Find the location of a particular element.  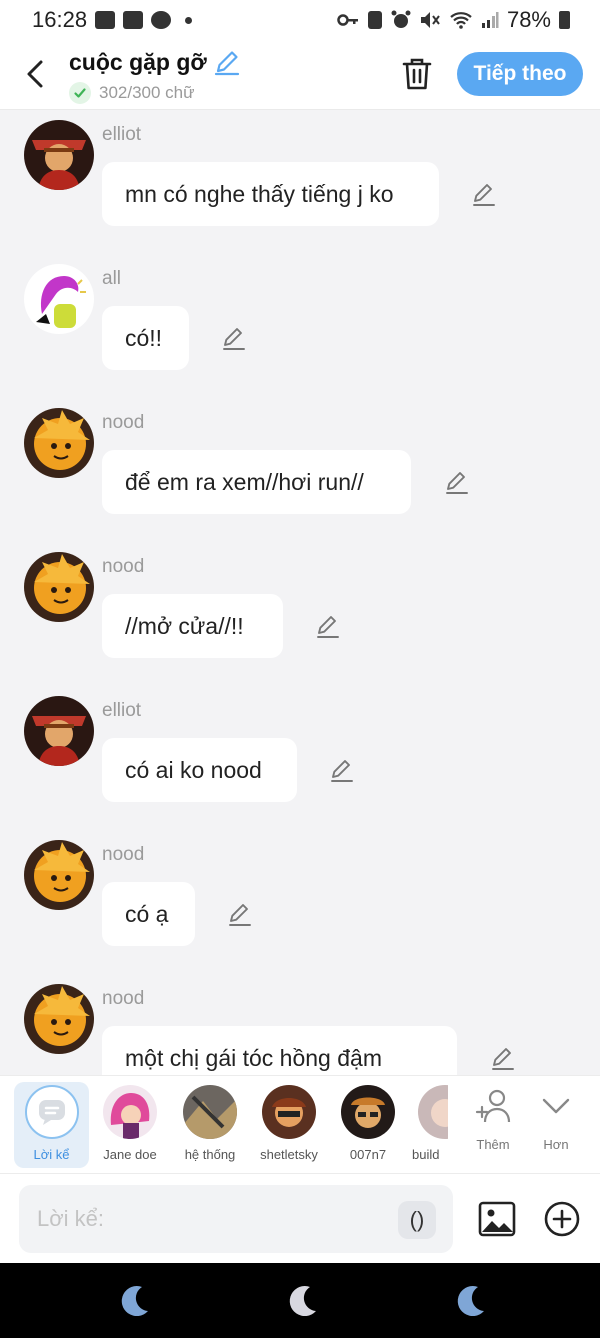

character-jane-doe: Jane doe is located at coordinates (130, 1125).